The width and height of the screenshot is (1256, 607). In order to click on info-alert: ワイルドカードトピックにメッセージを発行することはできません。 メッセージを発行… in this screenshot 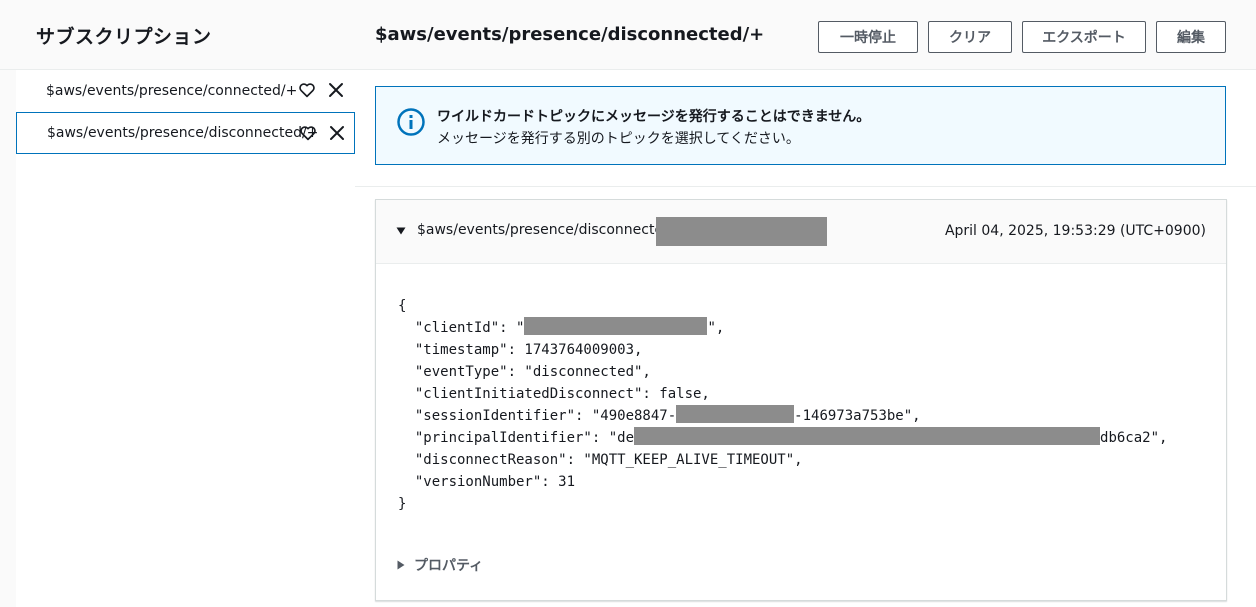, I will do `click(800, 125)`.